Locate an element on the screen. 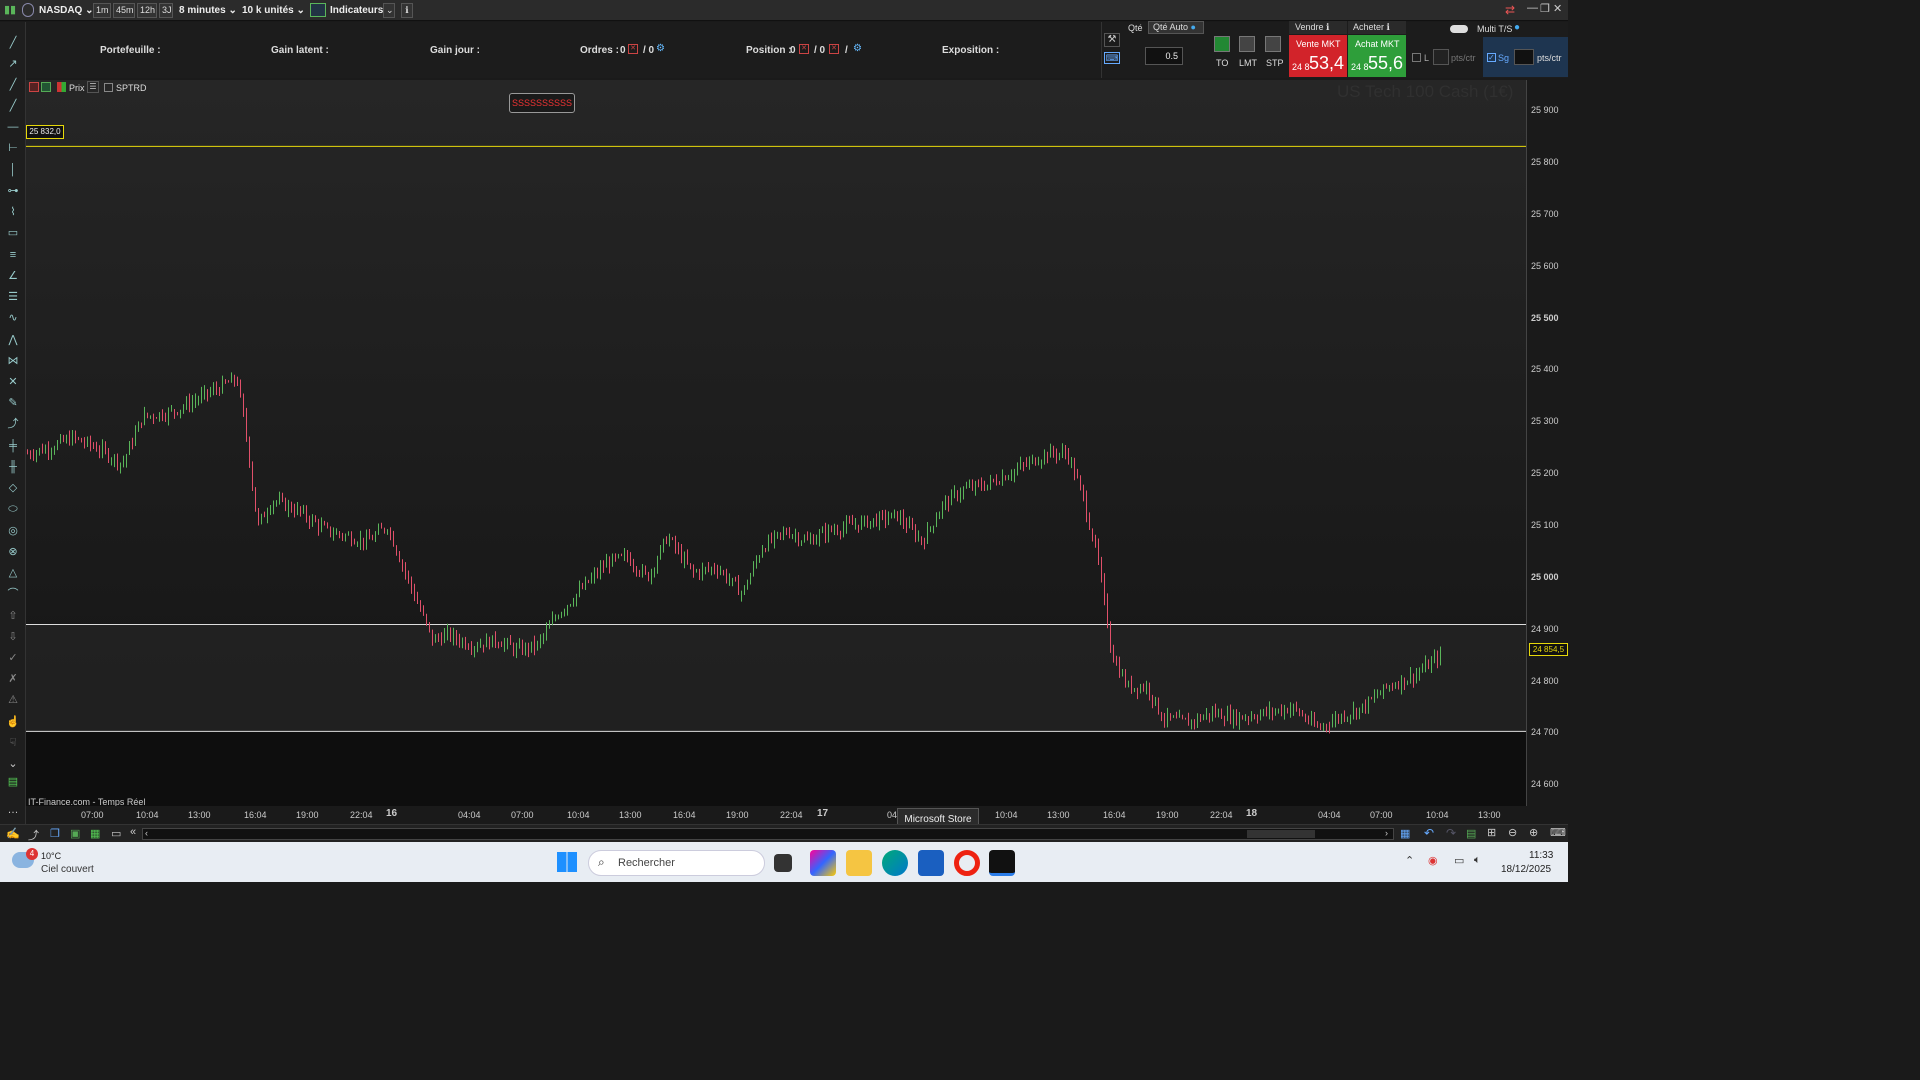 This screenshot has height=1080, width=1920. scroll-left-icon: ‹ is located at coordinates (146, 833).